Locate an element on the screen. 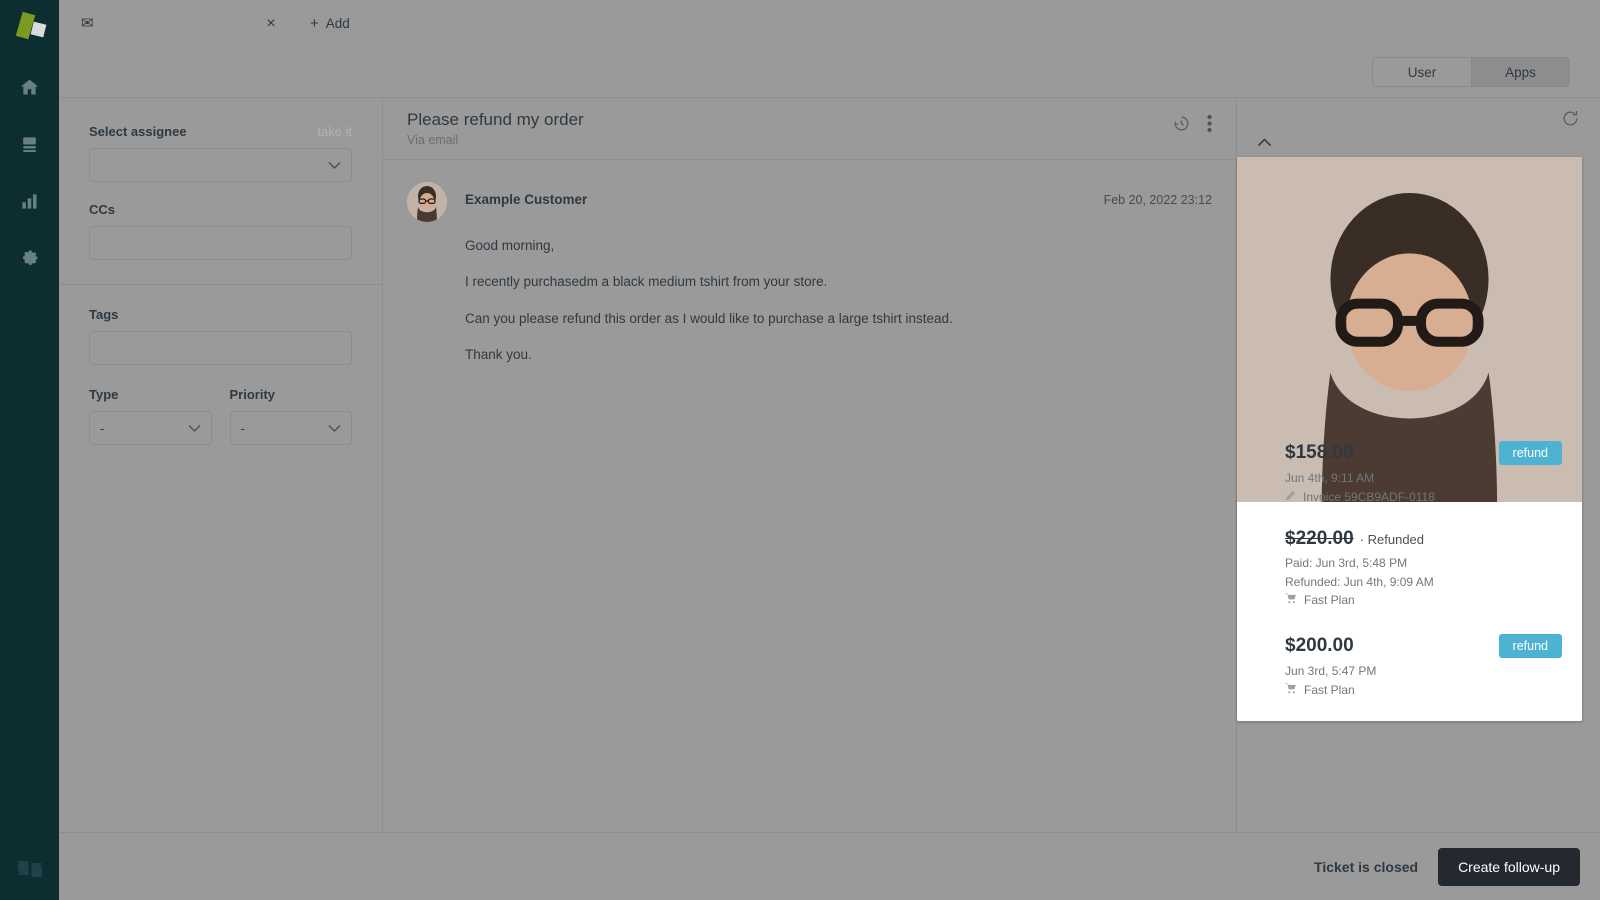 The image size is (1600, 900). ticket-title: Please refund my order is located at coordinates (495, 119).